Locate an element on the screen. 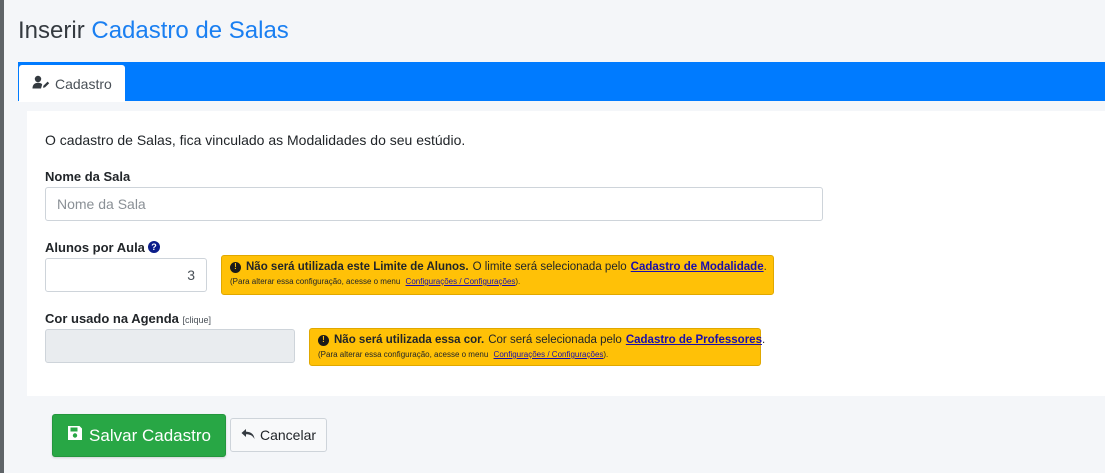 The image size is (1105, 473). undo-icon is located at coordinates (250, 435).